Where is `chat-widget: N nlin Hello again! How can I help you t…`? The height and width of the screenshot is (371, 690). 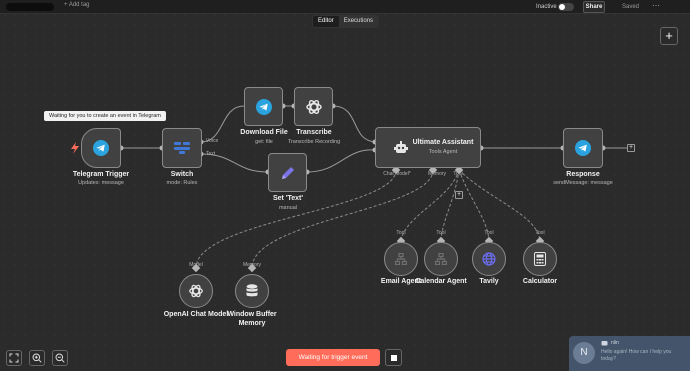
chat-widget: N nlin Hello again! How can I help you t… is located at coordinates (629, 353).